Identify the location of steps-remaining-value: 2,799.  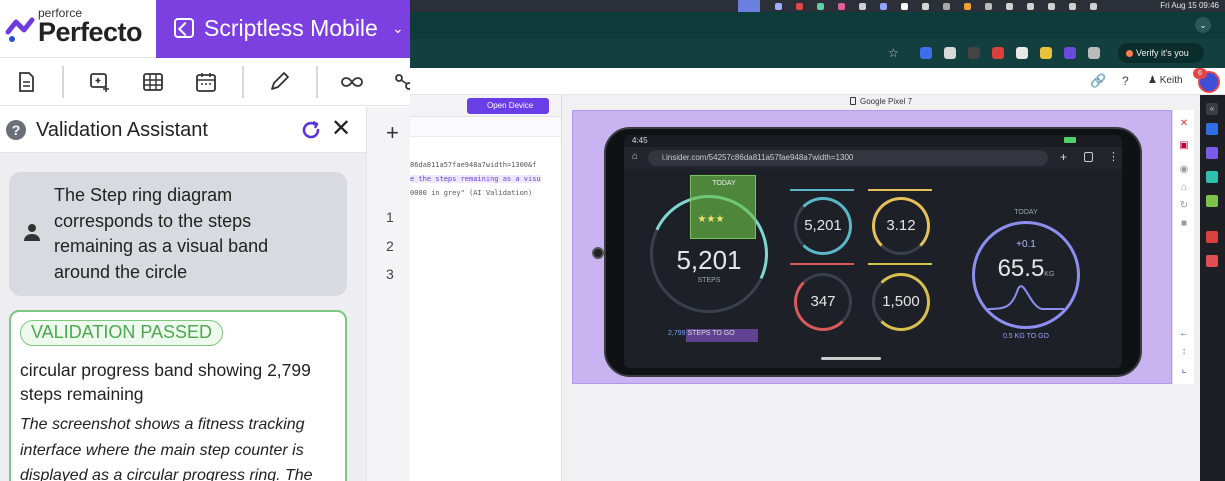
(677, 333).